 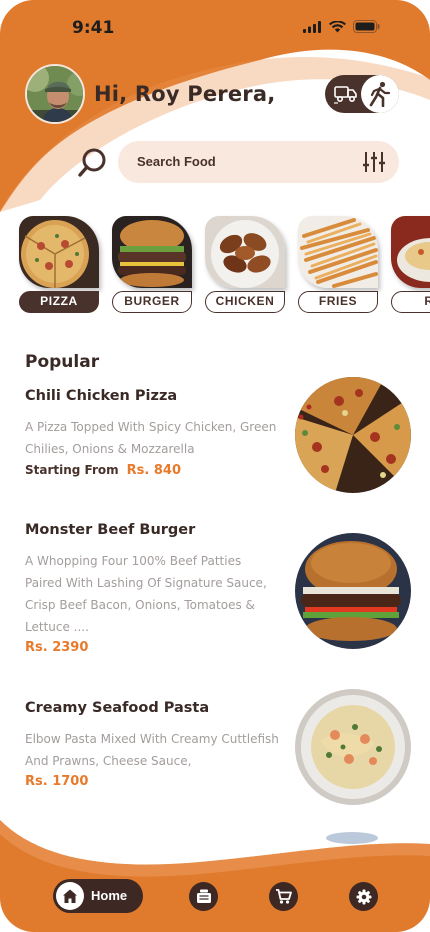 I want to click on category-rice: RI, so click(x=410, y=264).